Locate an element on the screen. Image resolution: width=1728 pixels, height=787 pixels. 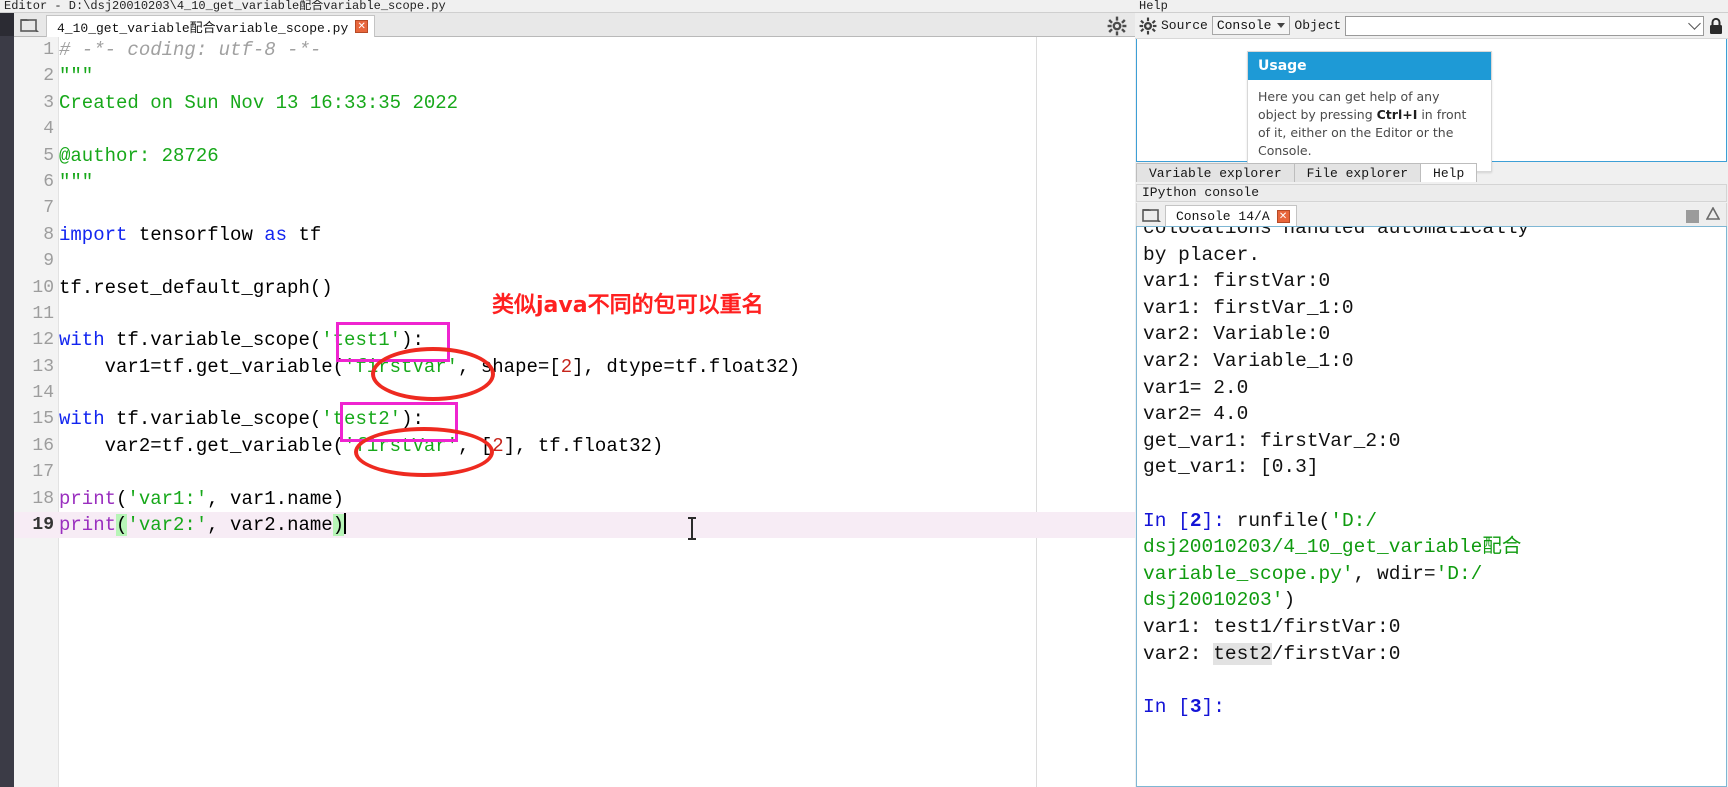
console-token: get_var1: firstVar_2:0 is located at coordinates (1272, 440).